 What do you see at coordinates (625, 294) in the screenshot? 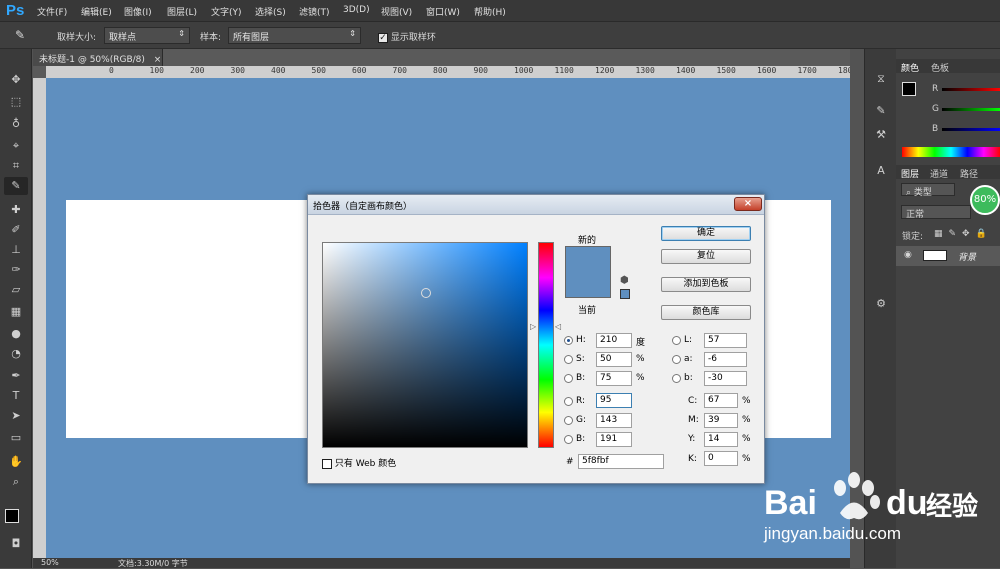
I see `web-safe-swatch` at bounding box center [625, 294].